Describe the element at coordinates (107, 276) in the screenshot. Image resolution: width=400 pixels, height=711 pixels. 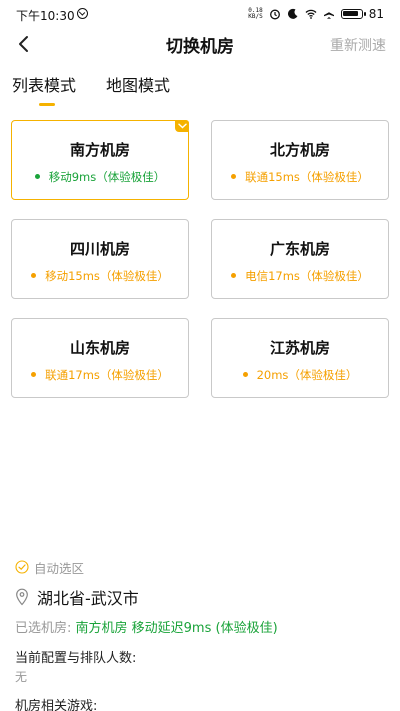
I see `server-latency-text: 移动15ms（体验极佳）` at that location.